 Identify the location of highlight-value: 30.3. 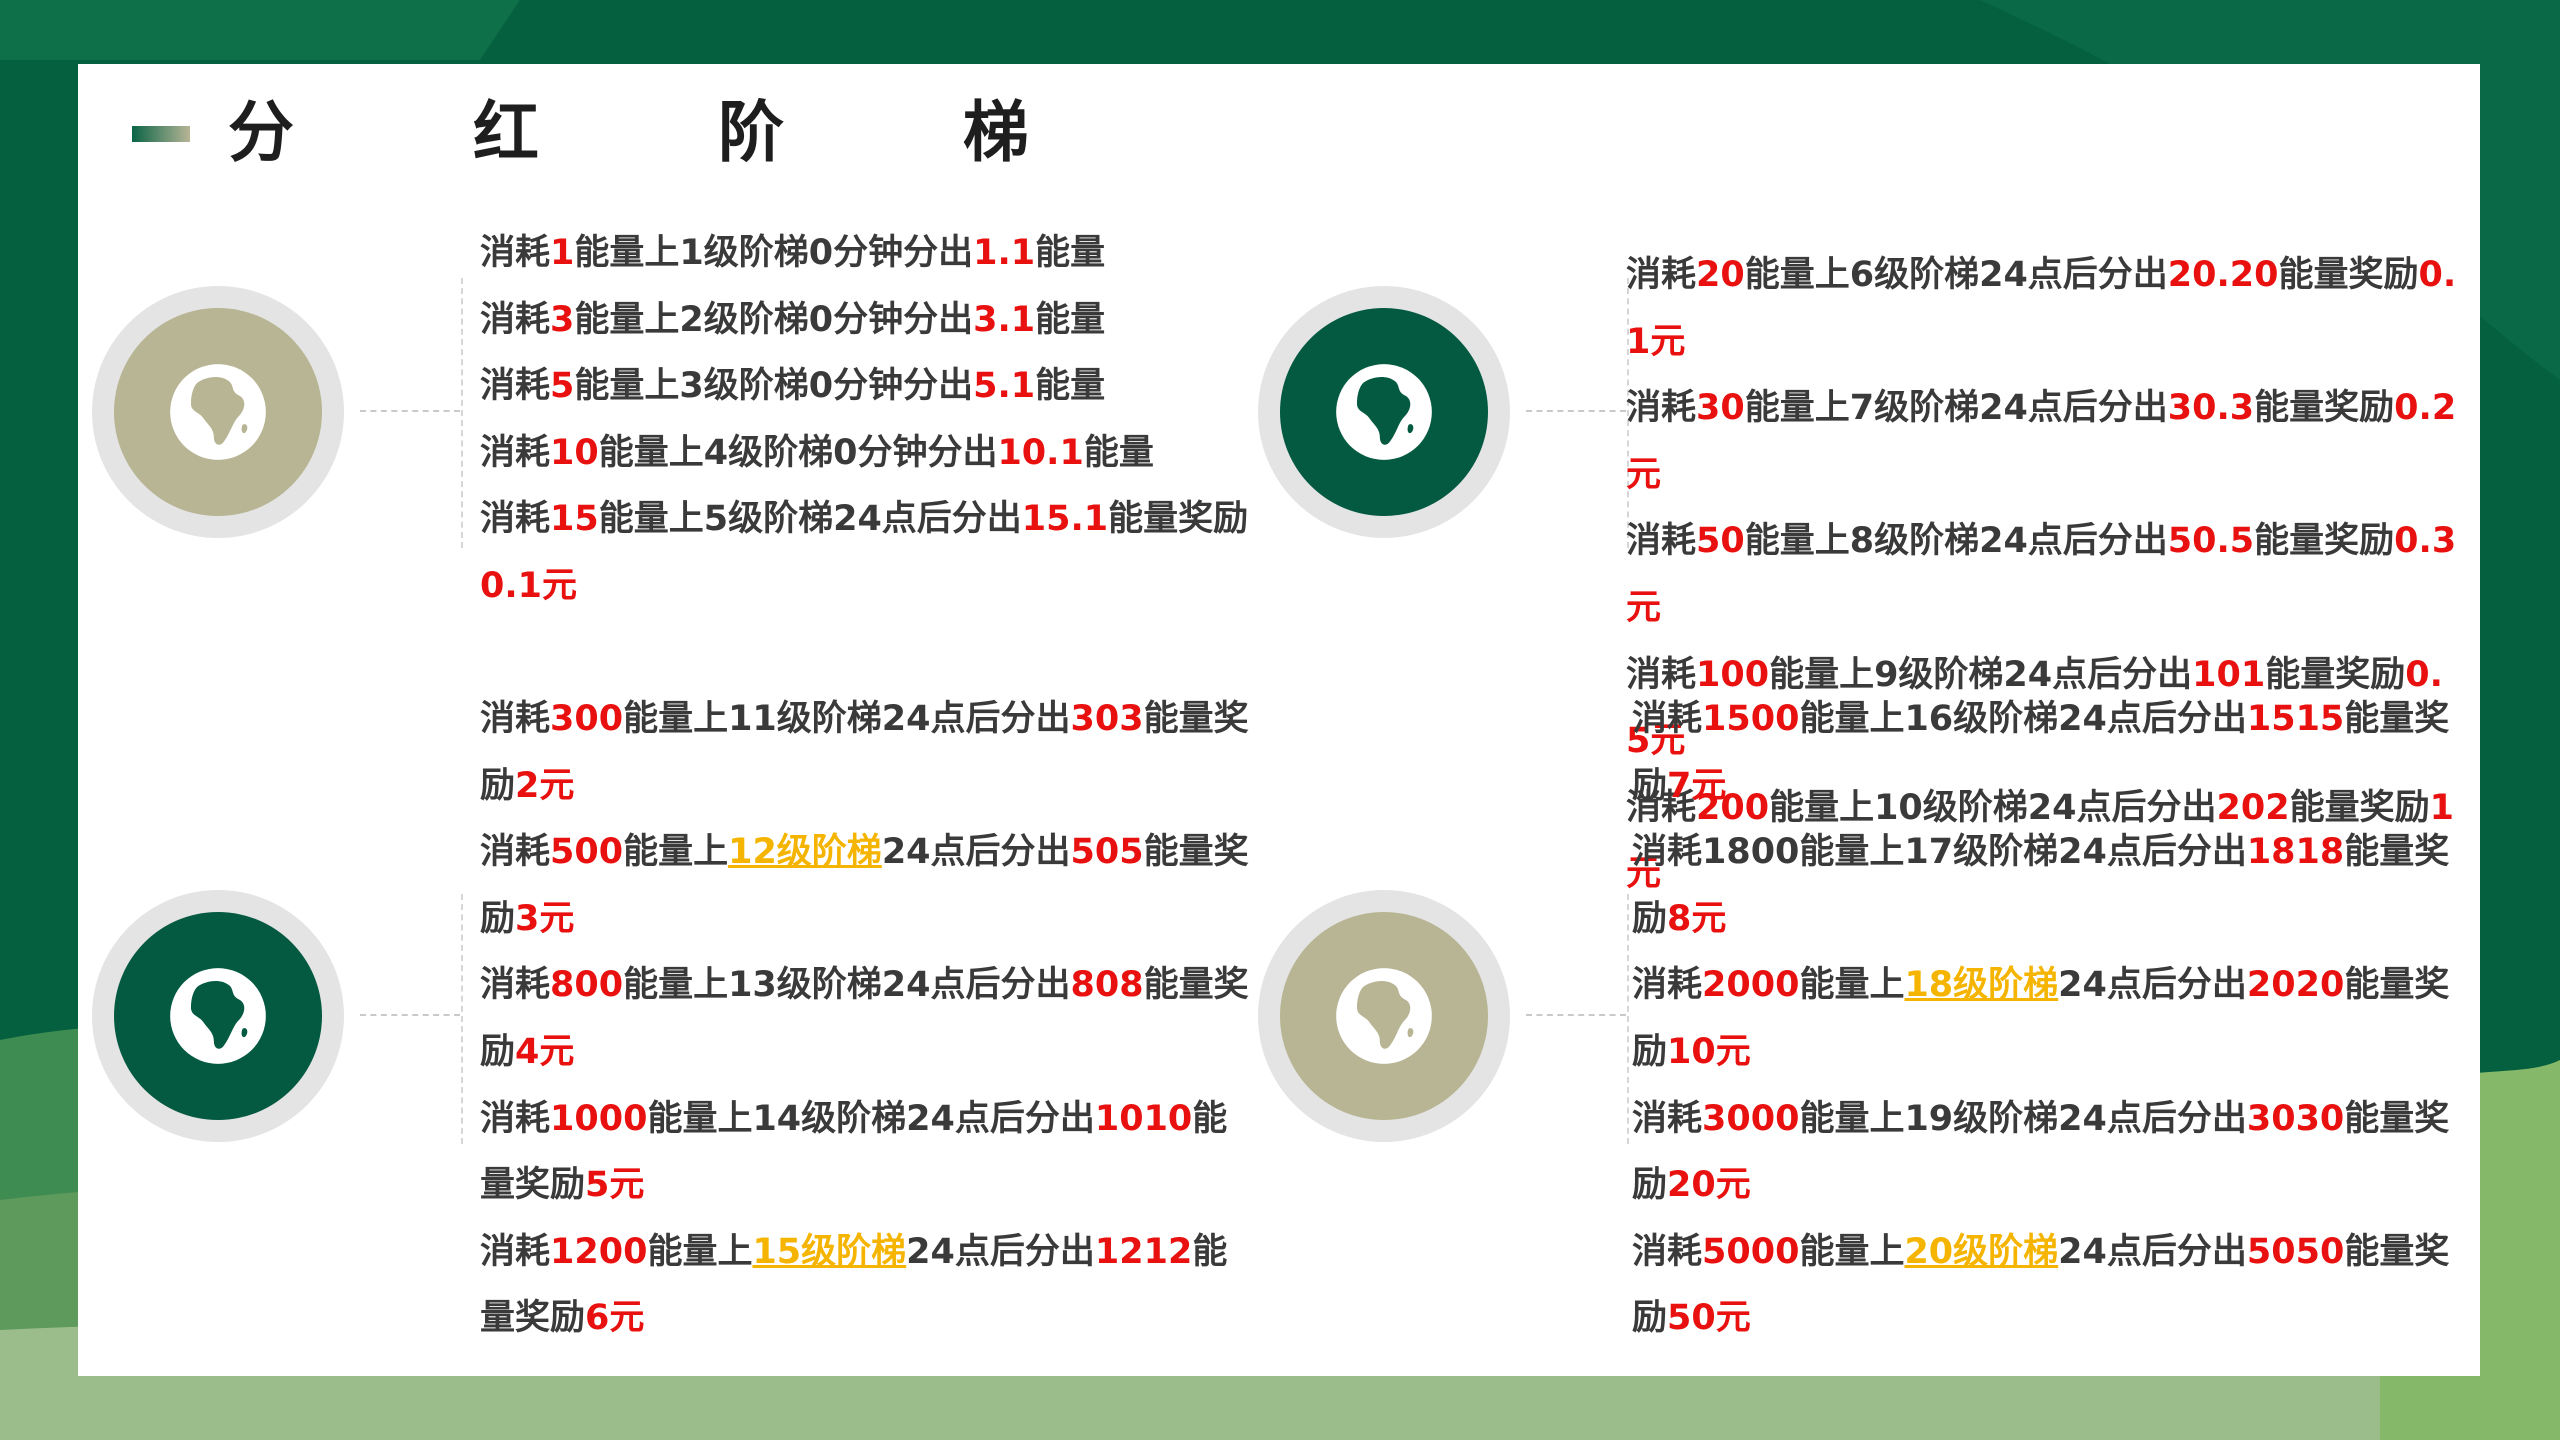
(2211, 408).